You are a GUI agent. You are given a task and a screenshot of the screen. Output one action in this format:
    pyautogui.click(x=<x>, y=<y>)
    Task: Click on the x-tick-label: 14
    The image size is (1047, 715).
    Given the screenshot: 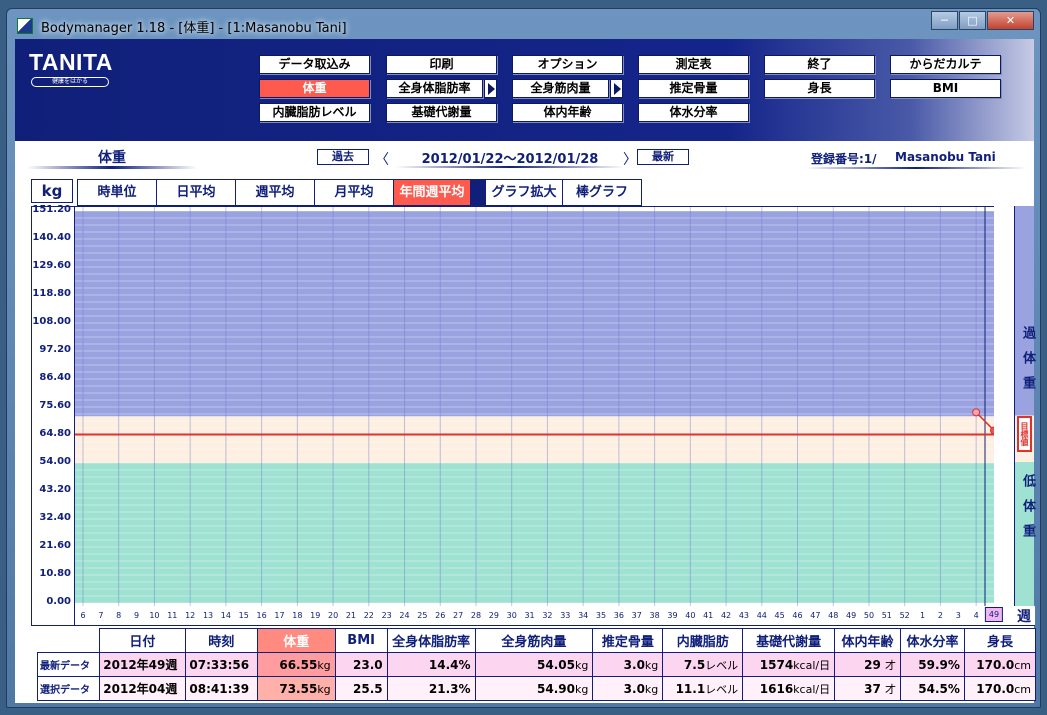 What is the action you would take?
    pyautogui.click(x=225, y=615)
    